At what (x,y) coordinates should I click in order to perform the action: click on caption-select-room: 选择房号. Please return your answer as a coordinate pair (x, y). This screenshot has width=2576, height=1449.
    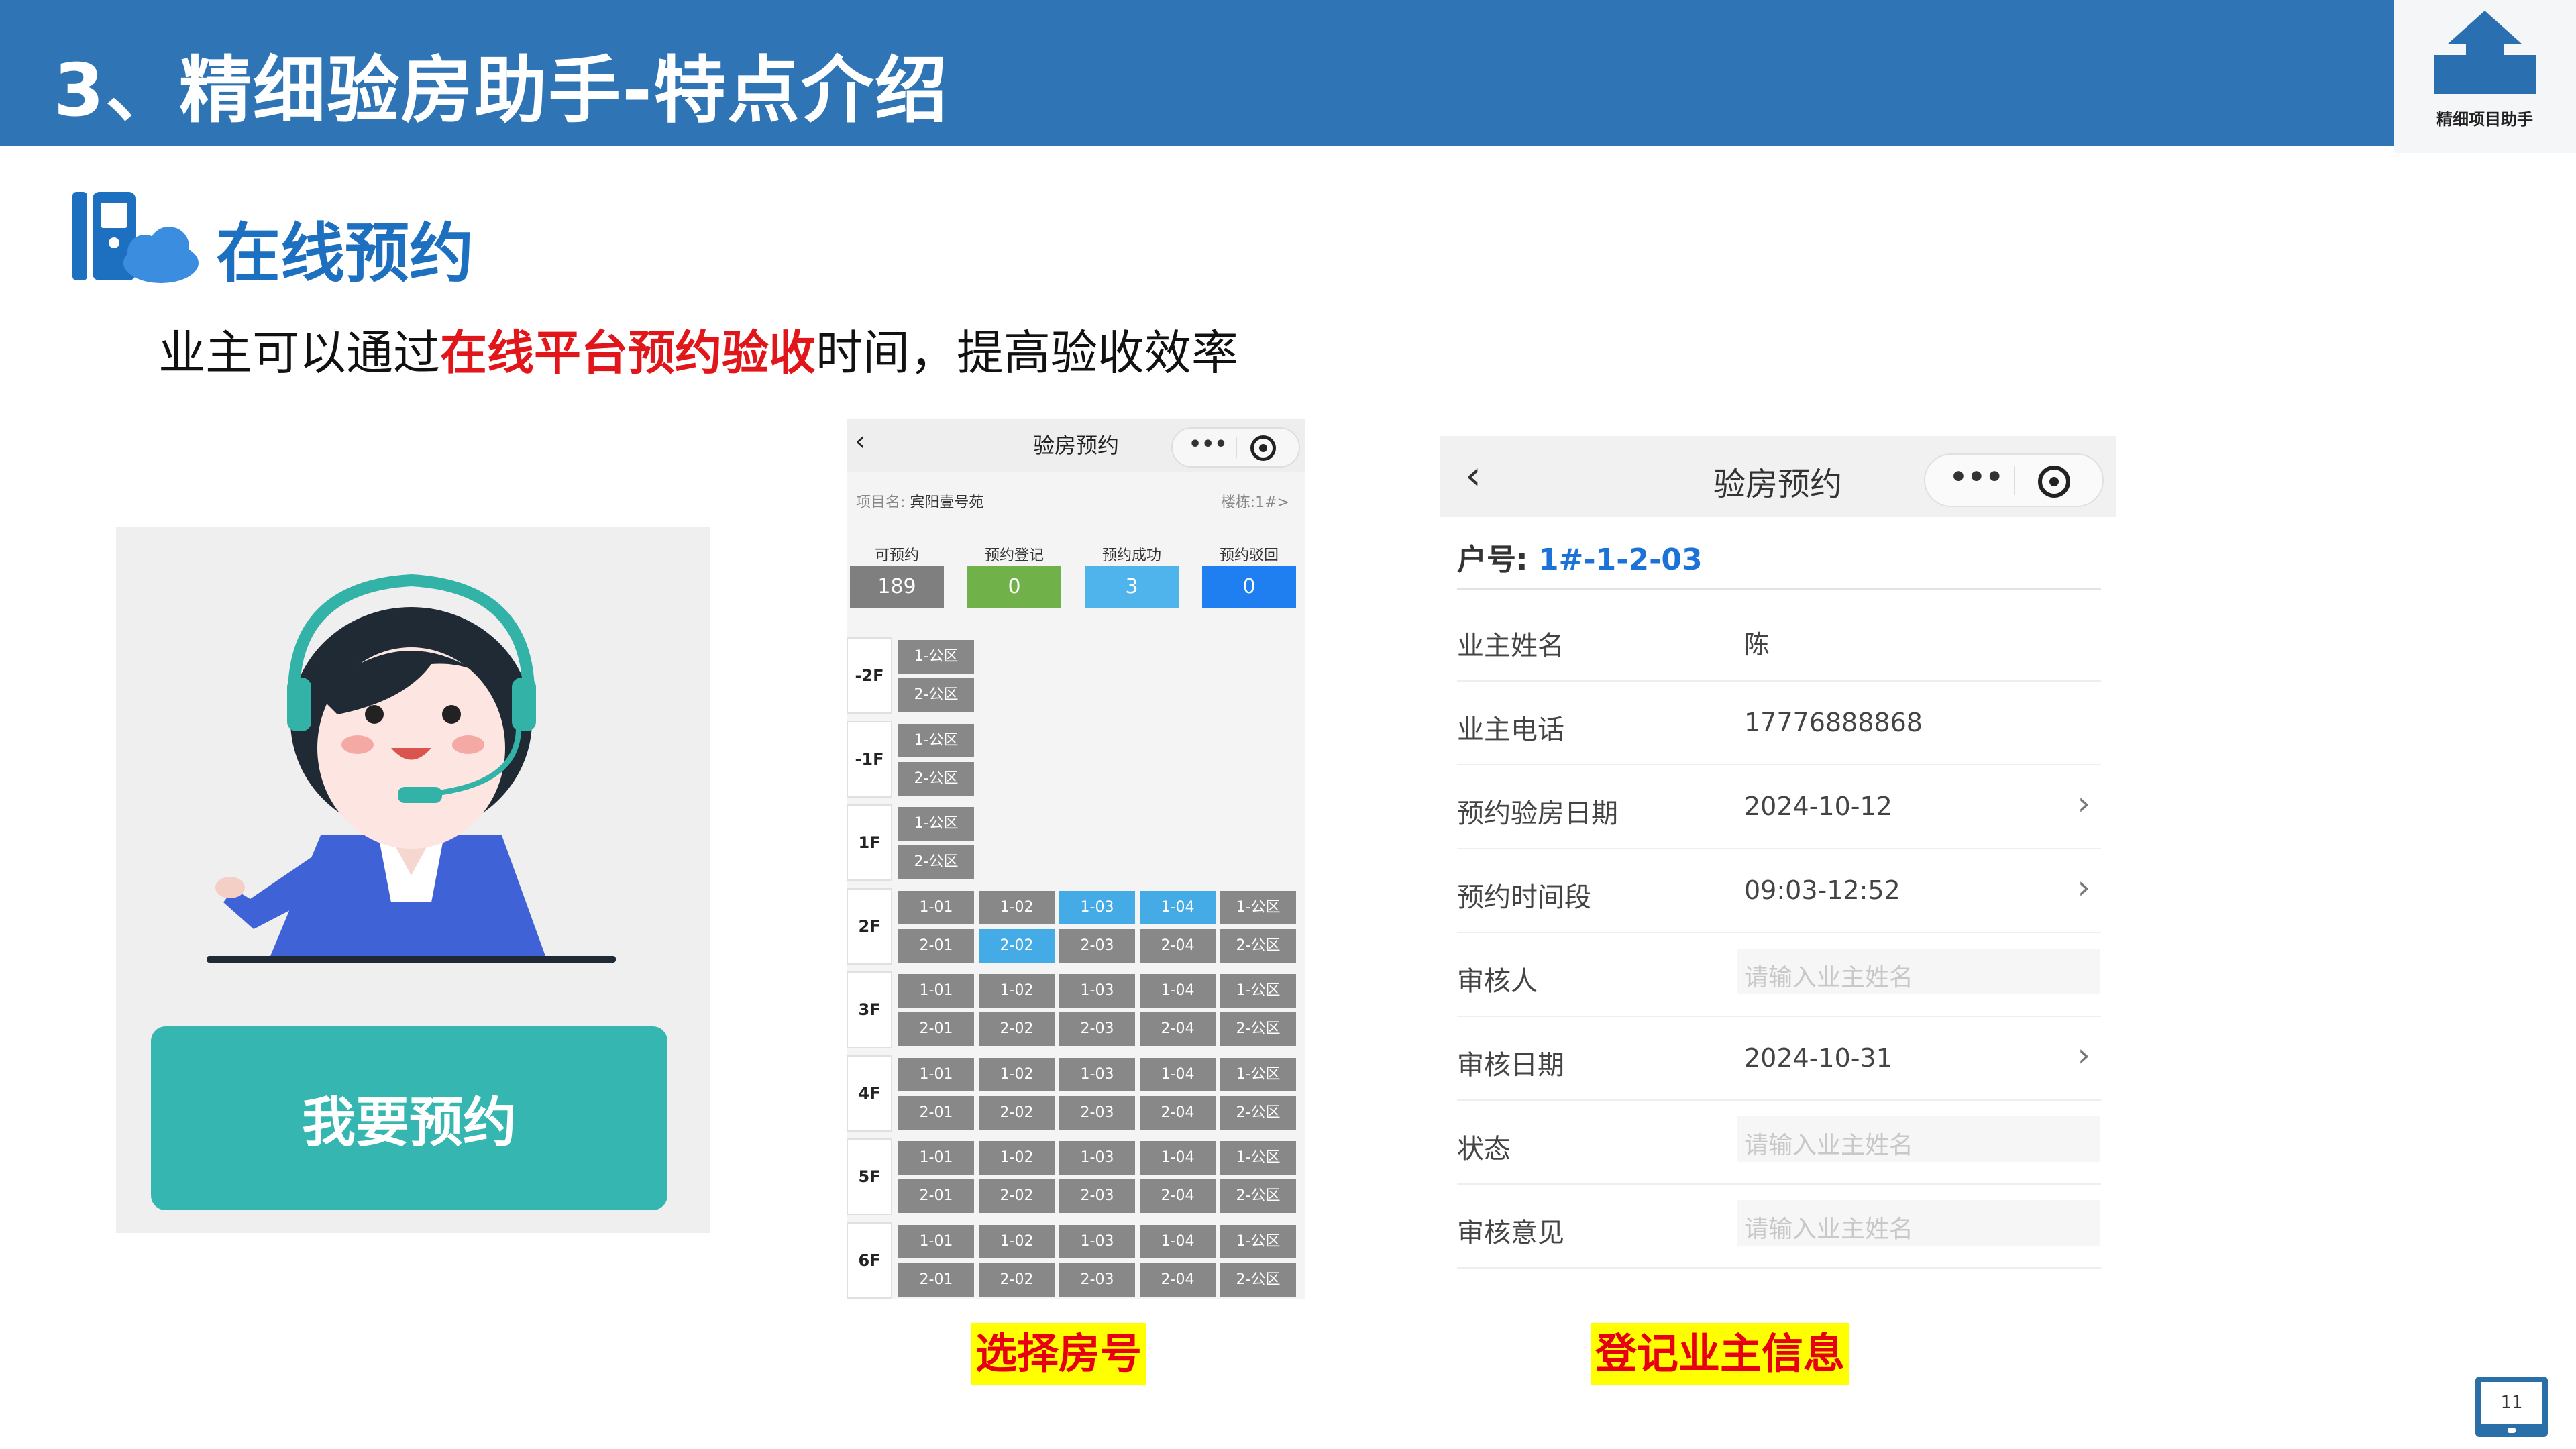
    Looking at the image, I should click on (1058, 1354).